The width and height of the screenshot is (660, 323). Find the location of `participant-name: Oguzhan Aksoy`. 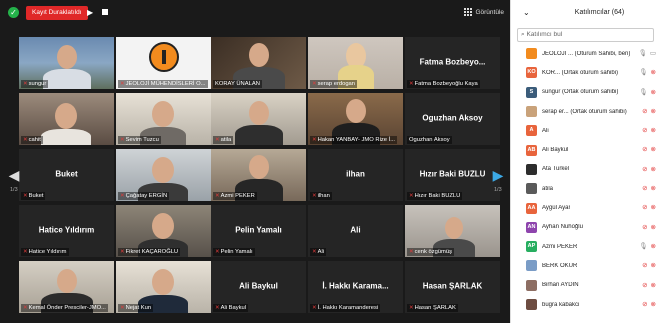

participant-name: Oguzhan Aksoy is located at coordinates (452, 118).